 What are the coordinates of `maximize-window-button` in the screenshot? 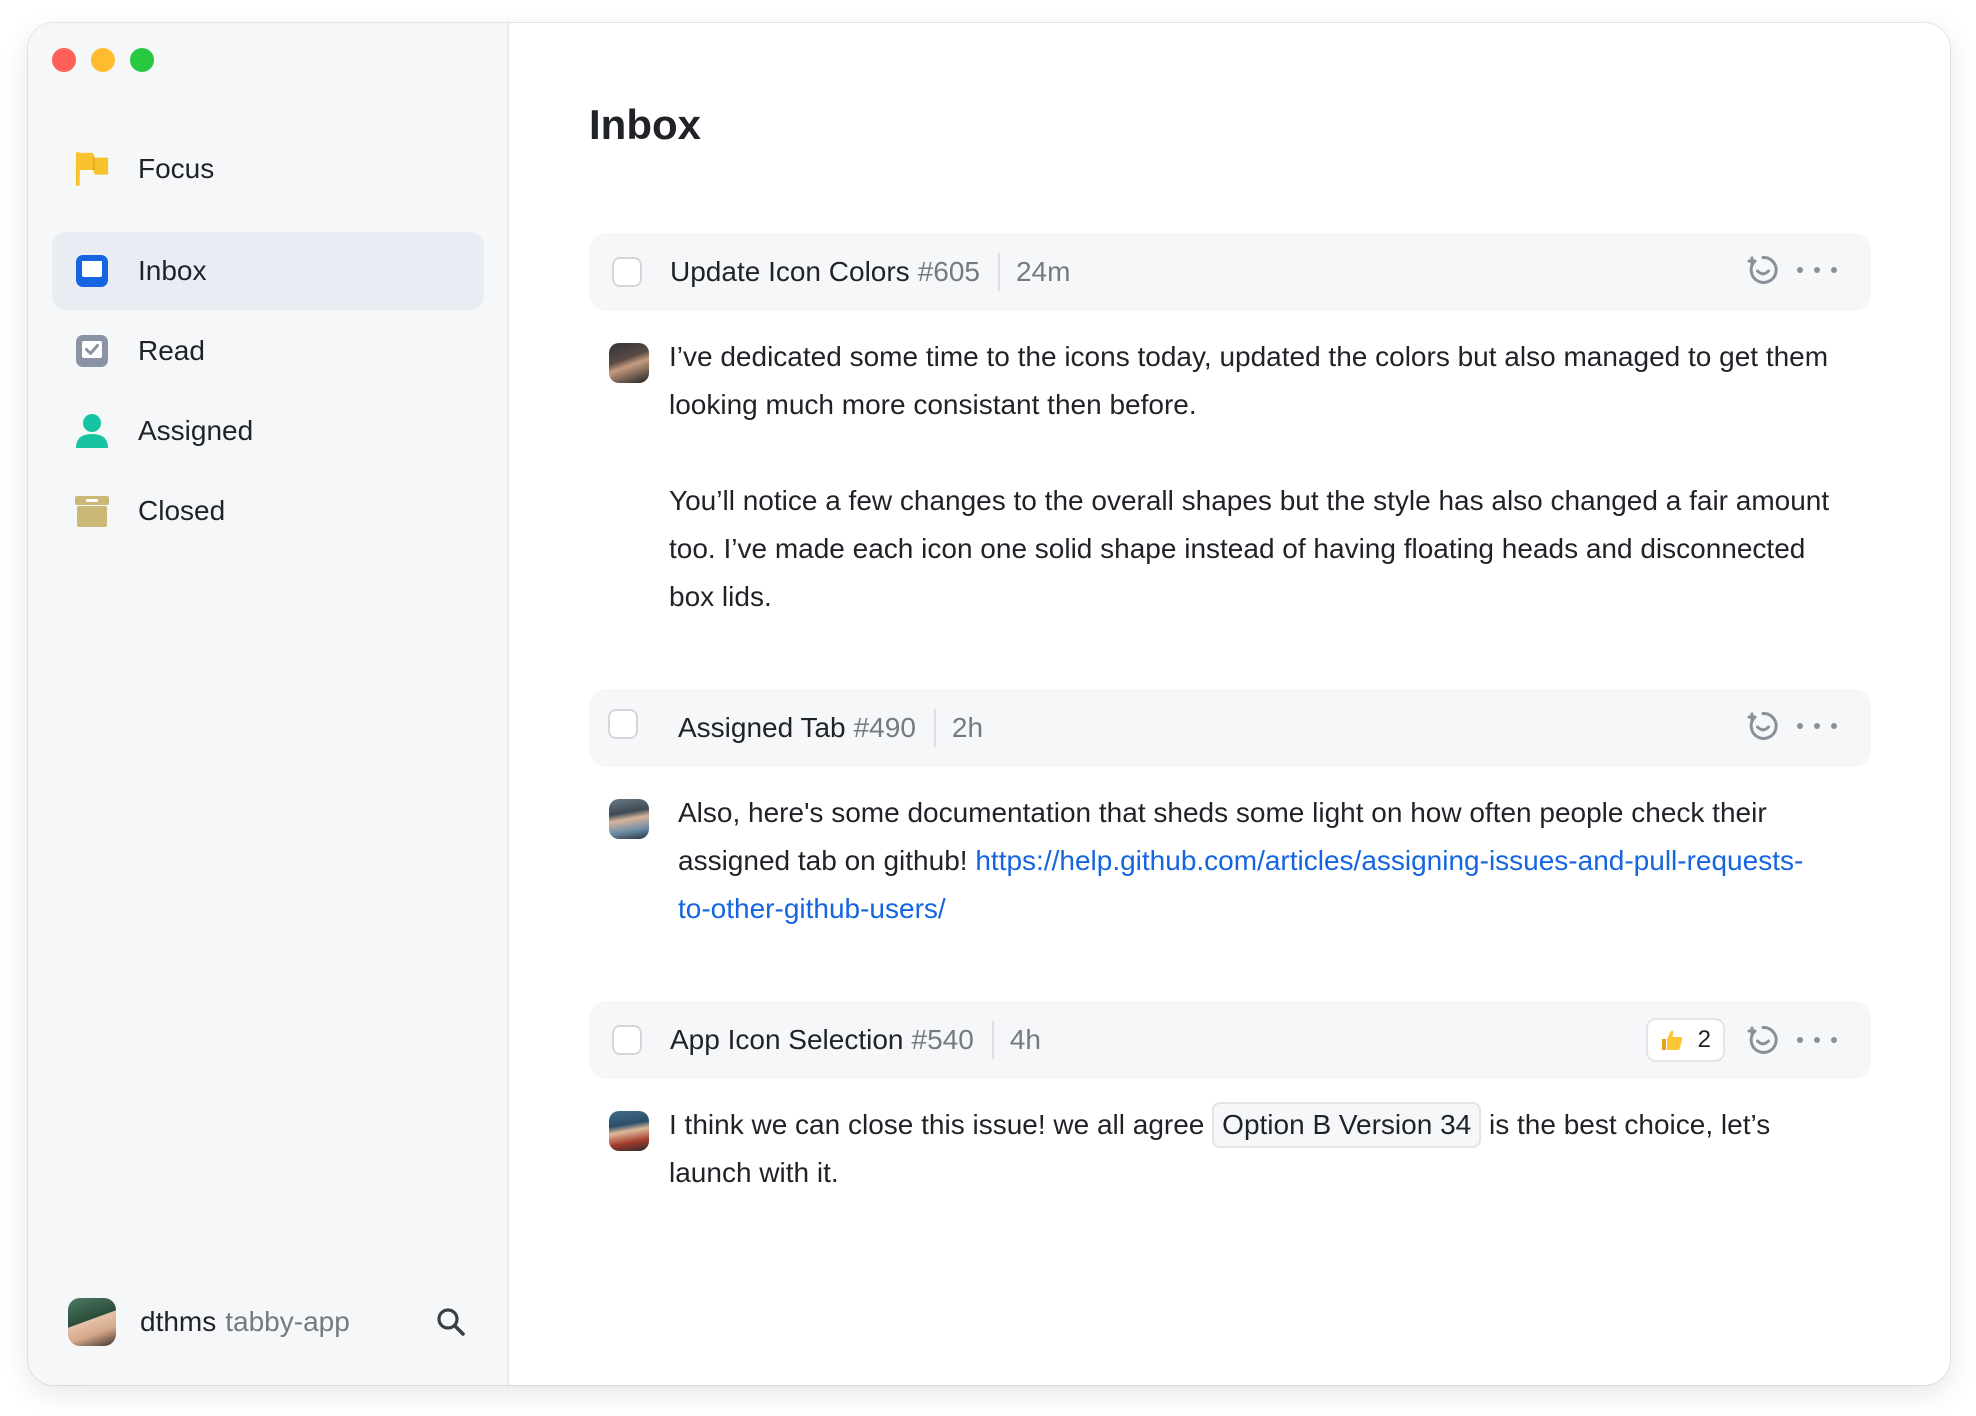 It's located at (142, 60).